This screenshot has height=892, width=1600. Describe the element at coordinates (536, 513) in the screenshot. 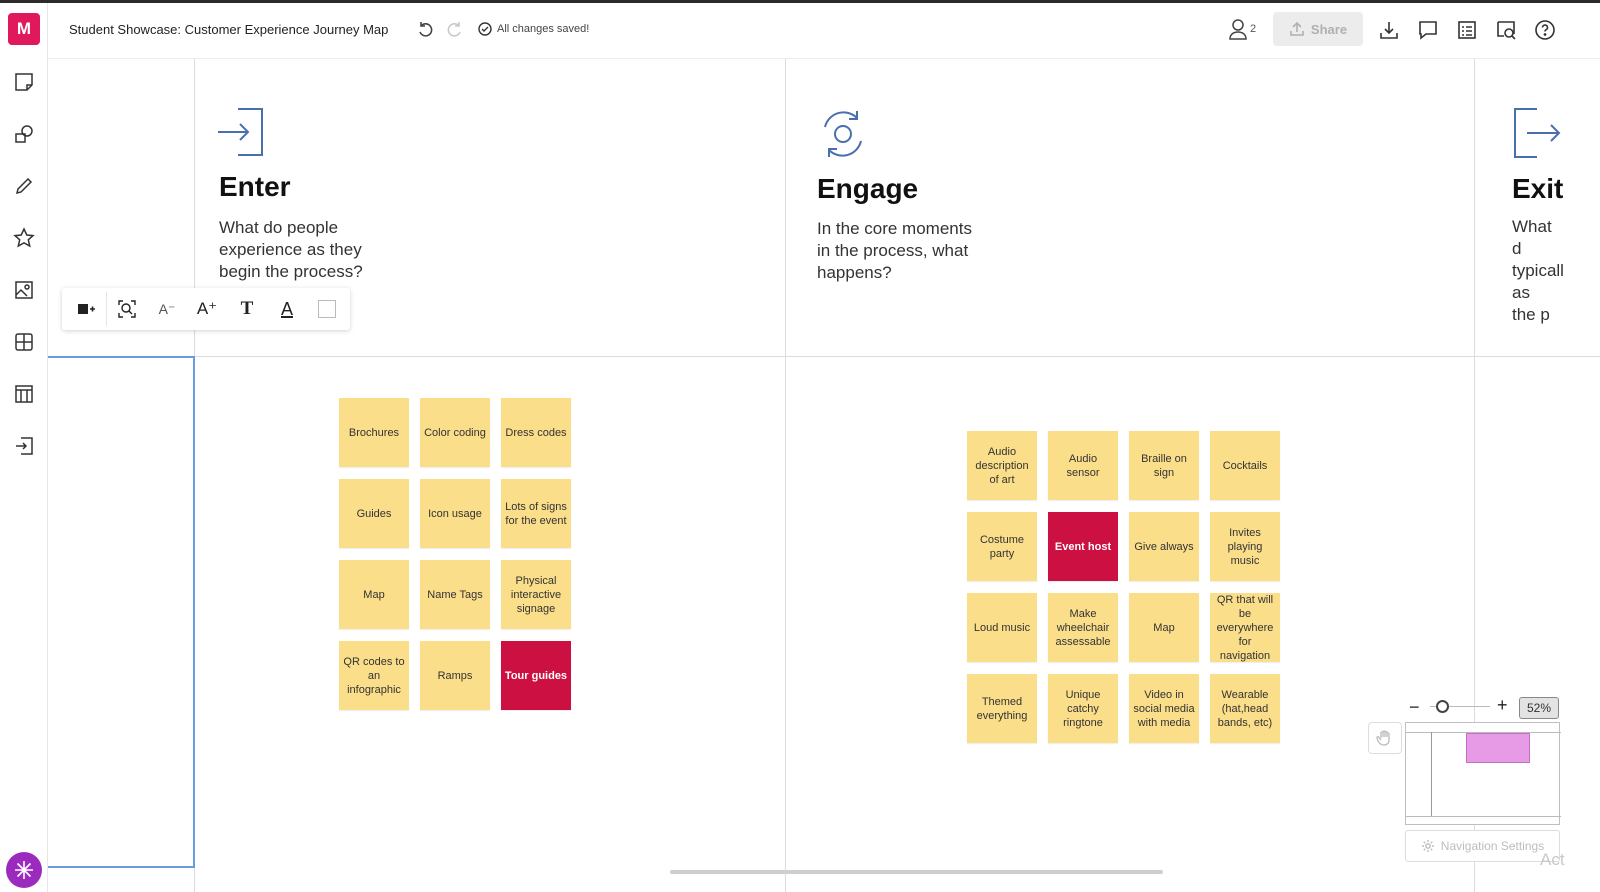

I see `sticky-note: Lots of signs for the event` at that location.